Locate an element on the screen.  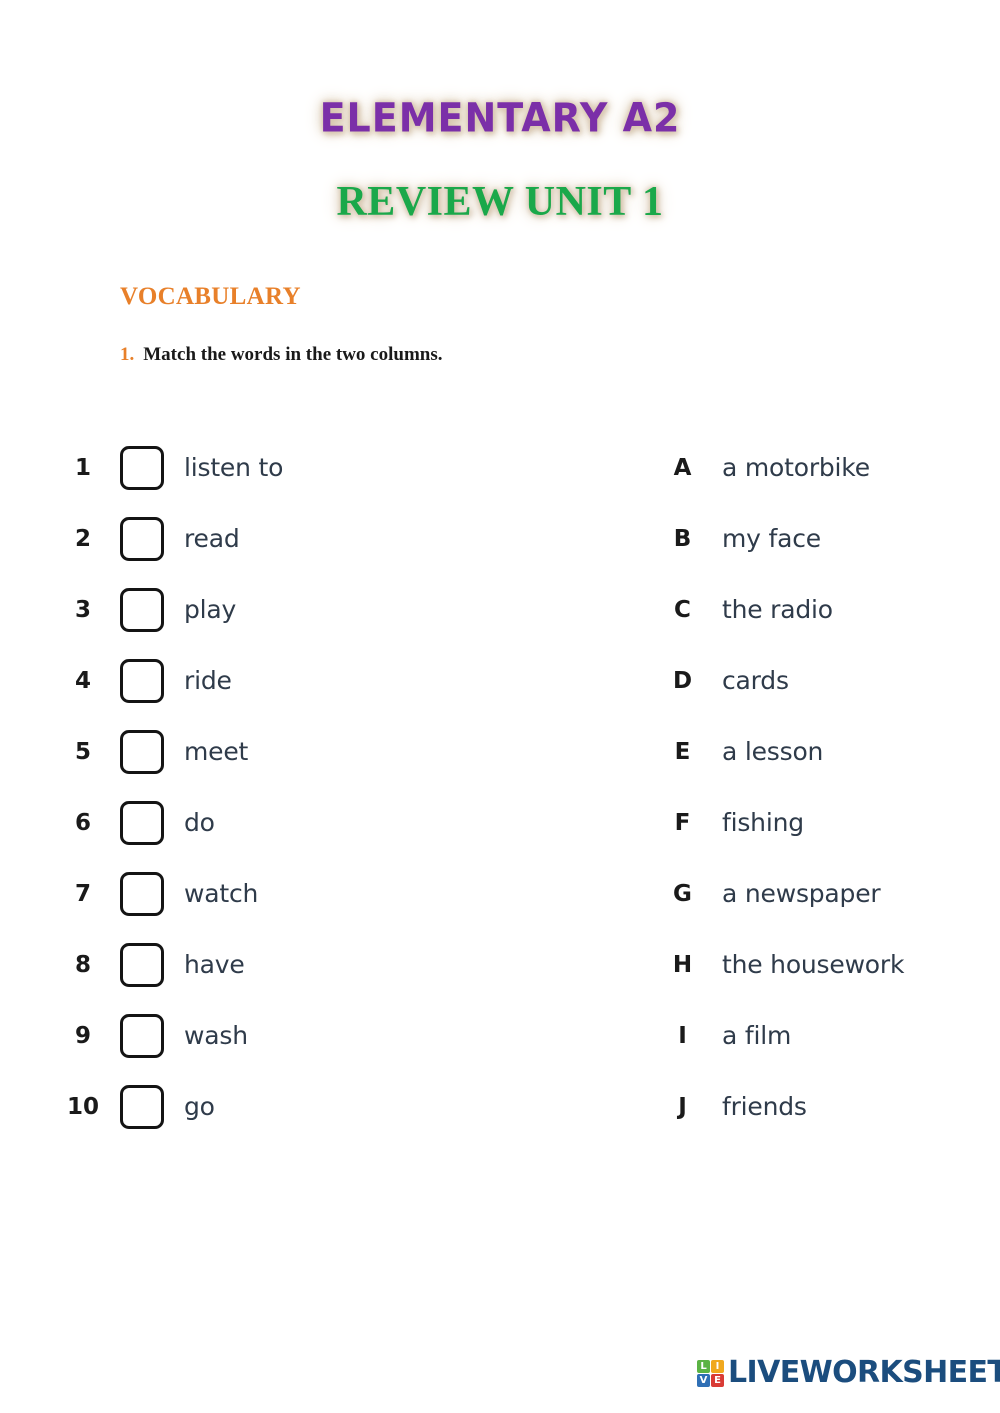
liveworksheets-logo: LIVE LIVEWORKSHEETS is located at coordinates (848, 1373).